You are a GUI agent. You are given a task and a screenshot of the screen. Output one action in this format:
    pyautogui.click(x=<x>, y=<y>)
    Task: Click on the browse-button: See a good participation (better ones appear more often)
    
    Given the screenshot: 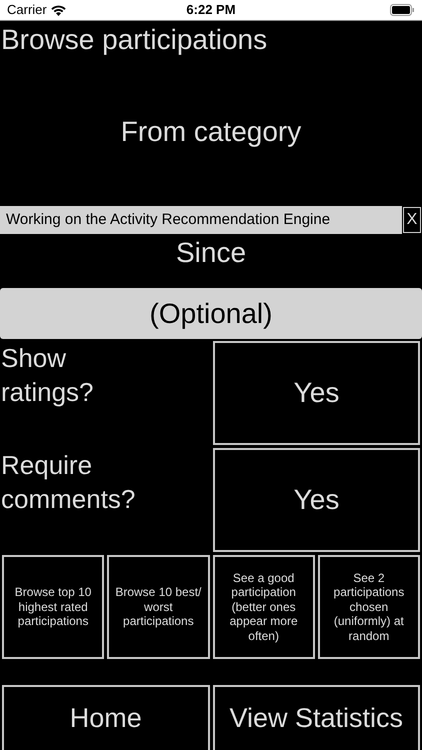 What is the action you would take?
    pyautogui.click(x=263, y=607)
    